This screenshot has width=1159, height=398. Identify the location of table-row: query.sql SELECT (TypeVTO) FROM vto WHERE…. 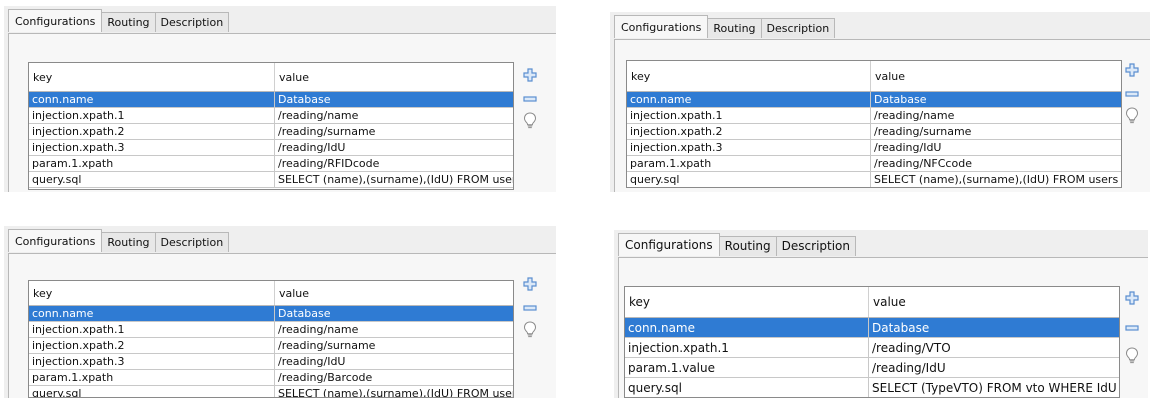
(872, 387).